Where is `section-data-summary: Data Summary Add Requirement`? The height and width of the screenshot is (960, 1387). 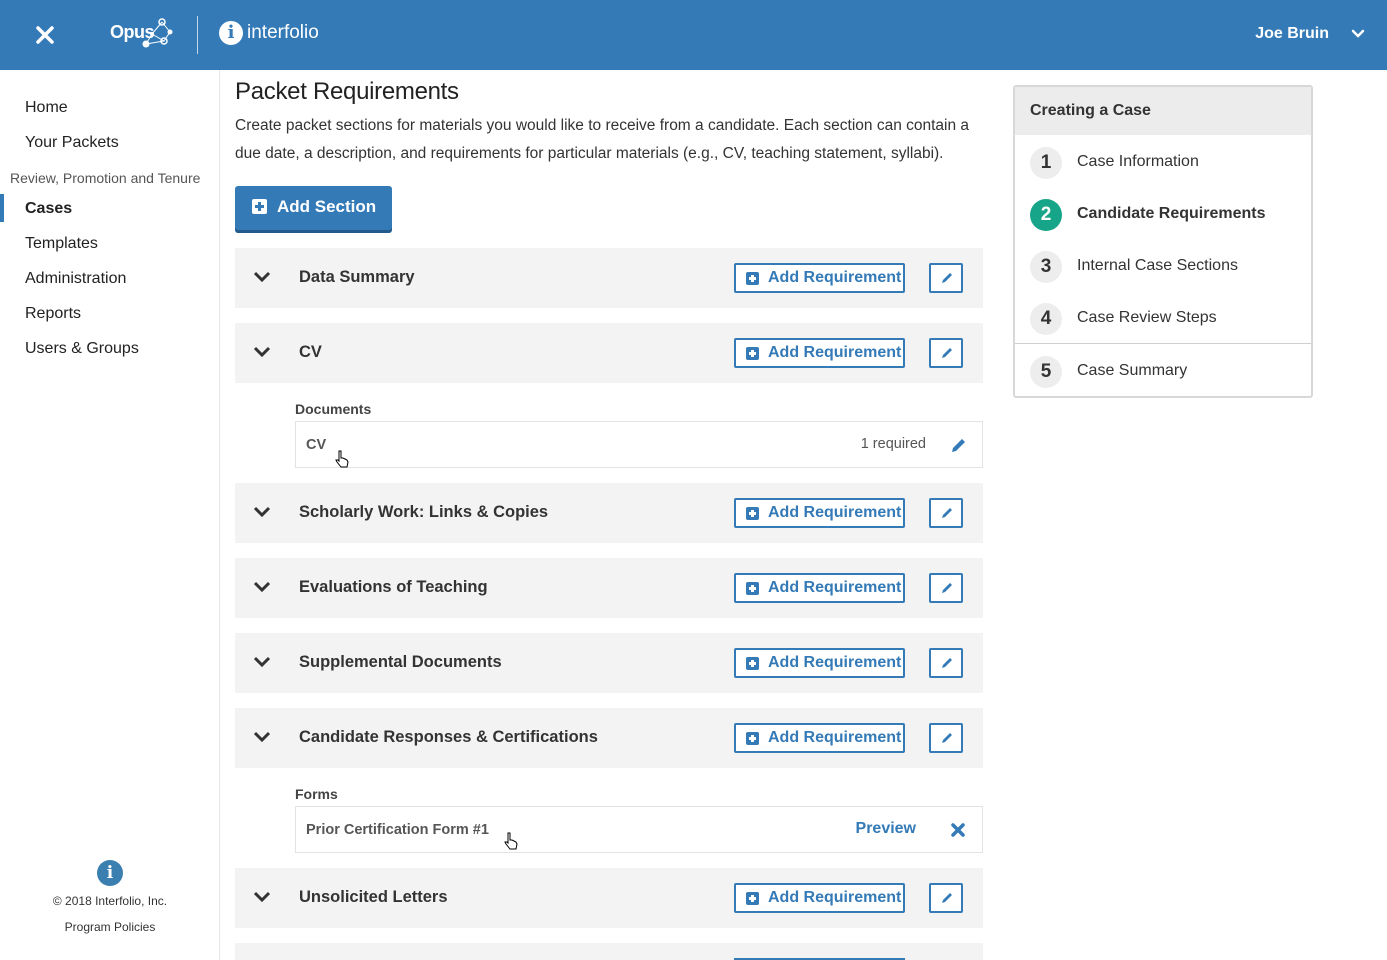 section-data-summary: Data Summary Add Requirement is located at coordinates (609, 278).